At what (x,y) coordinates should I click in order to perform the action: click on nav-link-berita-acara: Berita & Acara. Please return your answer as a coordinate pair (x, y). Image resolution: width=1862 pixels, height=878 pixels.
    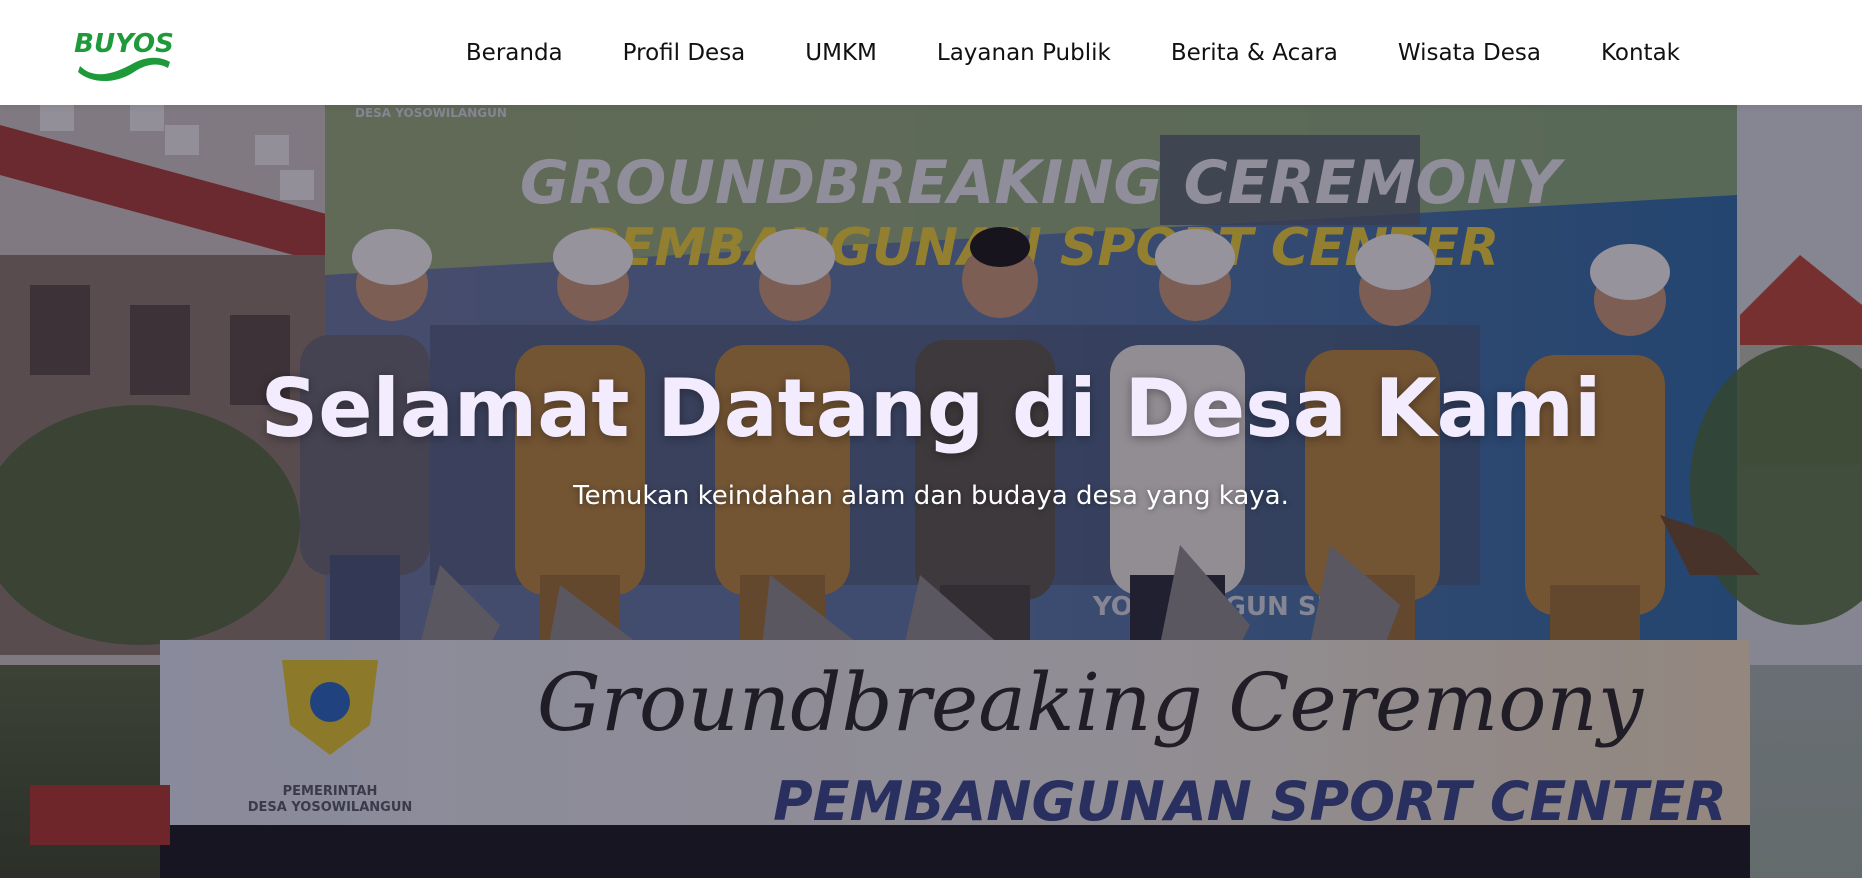
    Looking at the image, I should click on (1254, 53).